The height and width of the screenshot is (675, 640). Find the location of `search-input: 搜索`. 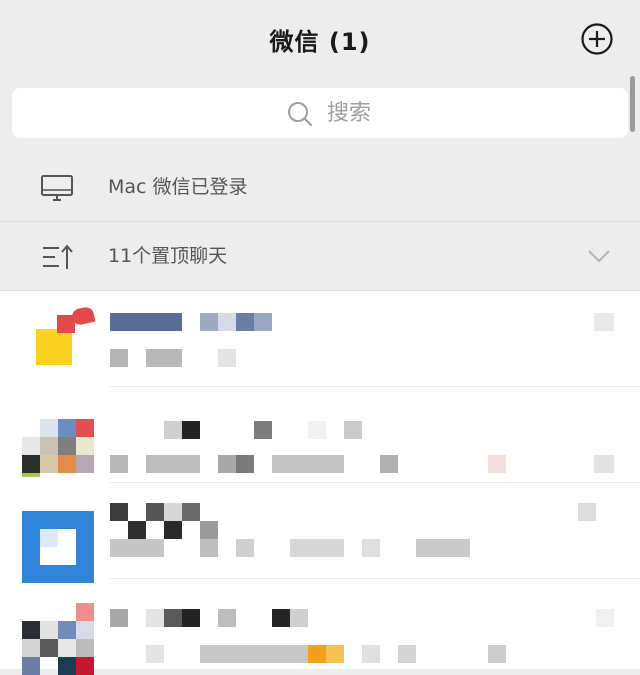

search-input: 搜索 is located at coordinates (320, 113).